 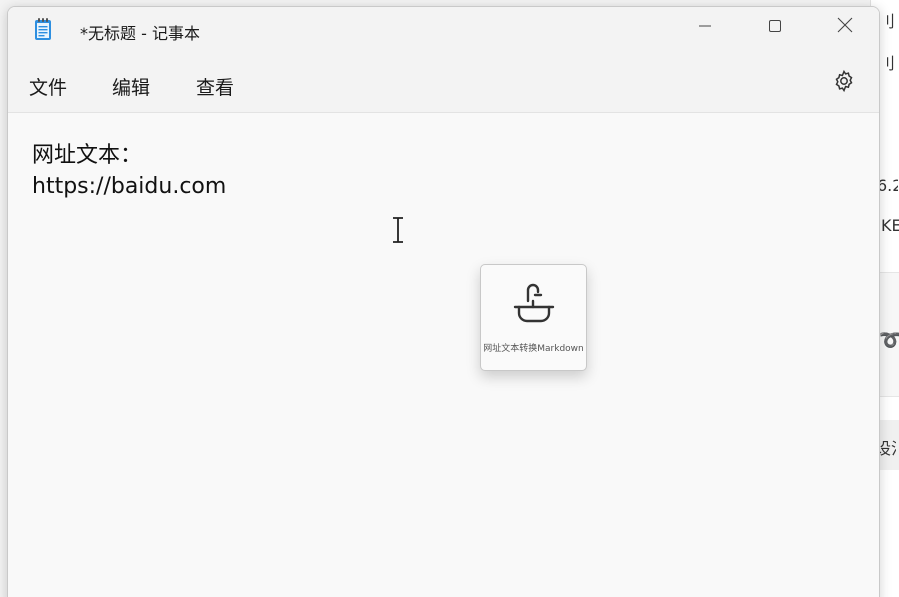 What do you see at coordinates (215, 86) in the screenshot?
I see `menu-view: 查看` at bounding box center [215, 86].